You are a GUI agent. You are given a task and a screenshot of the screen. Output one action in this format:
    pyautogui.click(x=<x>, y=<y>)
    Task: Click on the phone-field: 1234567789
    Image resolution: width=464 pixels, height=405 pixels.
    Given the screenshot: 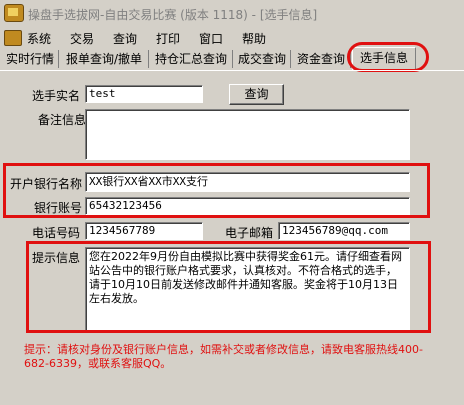 What is the action you would take?
    pyautogui.click(x=144, y=231)
    